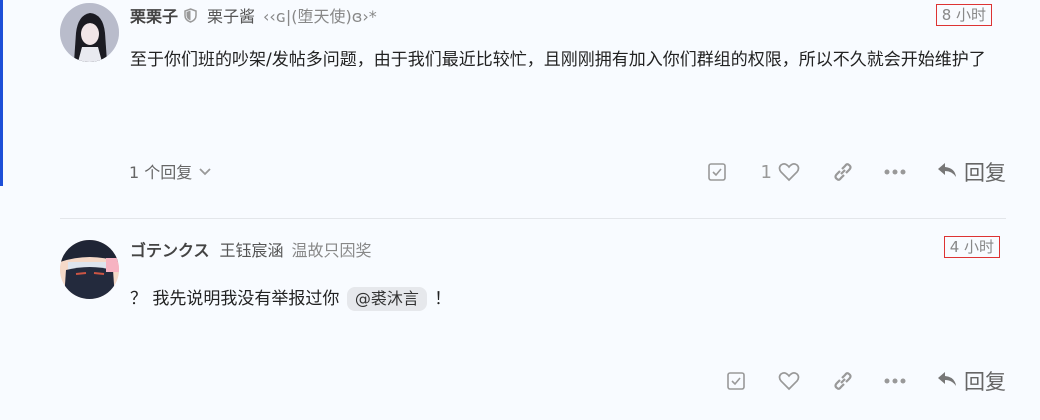  What do you see at coordinates (231, 16) in the screenshot?
I see `full-name: 栗子酱` at bounding box center [231, 16].